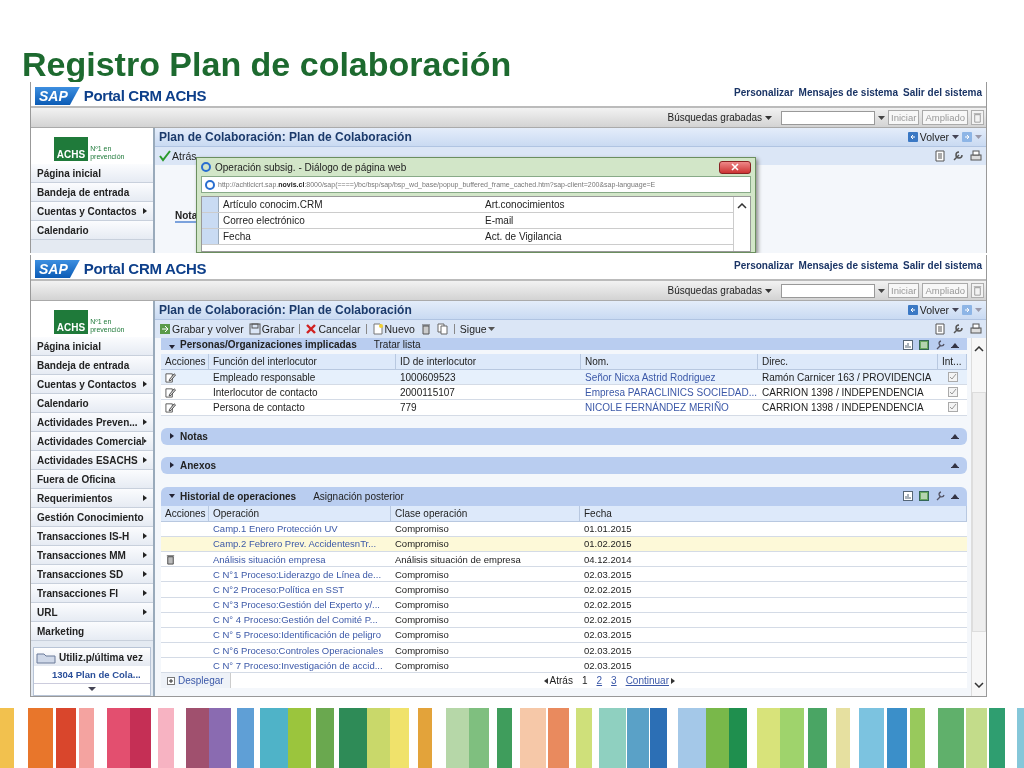 The width and height of the screenshot is (1024, 768). I want to click on sidebar-item: Actividades ESACHS, so click(92, 460).